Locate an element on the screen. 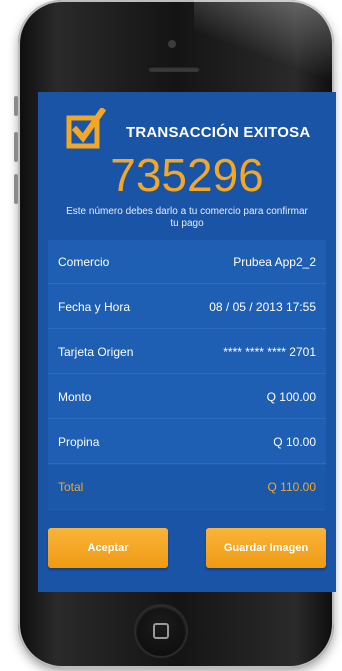  detail-label: Comercio is located at coordinates (84, 261).